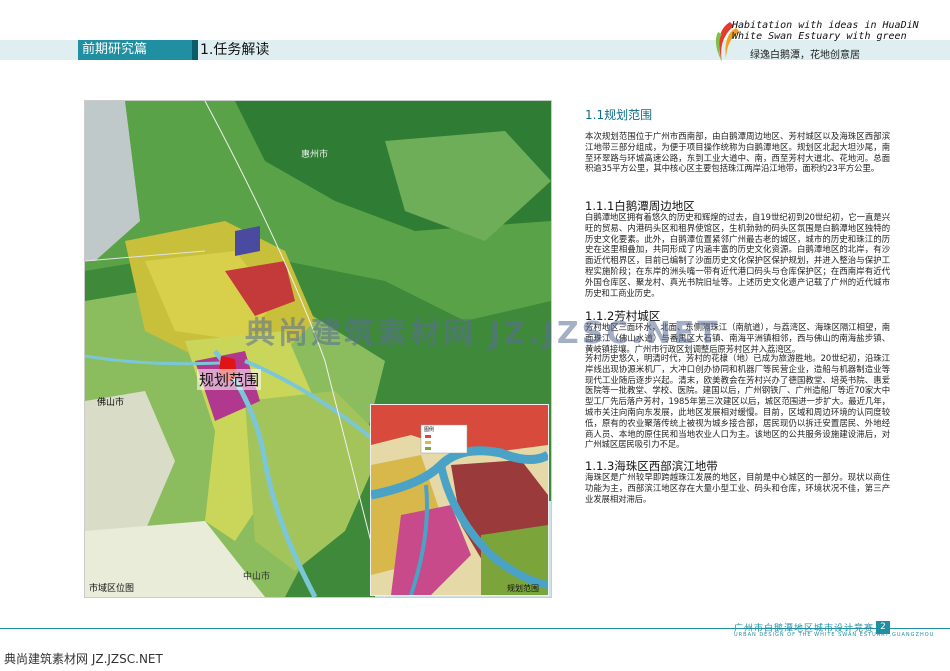 The image size is (950, 671). Describe the element at coordinates (523, 588) in the screenshot. I see `caption-planning-map: 规划范围` at that location.